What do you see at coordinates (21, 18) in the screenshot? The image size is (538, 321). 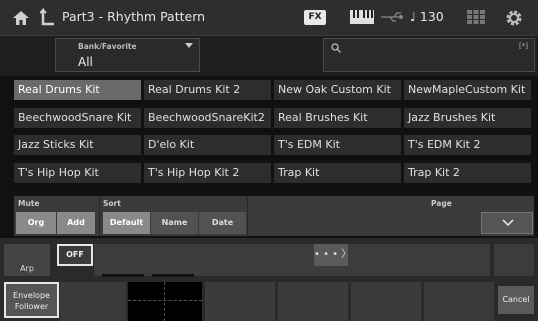 I see `home-icon` at bounding box center [21, 18].